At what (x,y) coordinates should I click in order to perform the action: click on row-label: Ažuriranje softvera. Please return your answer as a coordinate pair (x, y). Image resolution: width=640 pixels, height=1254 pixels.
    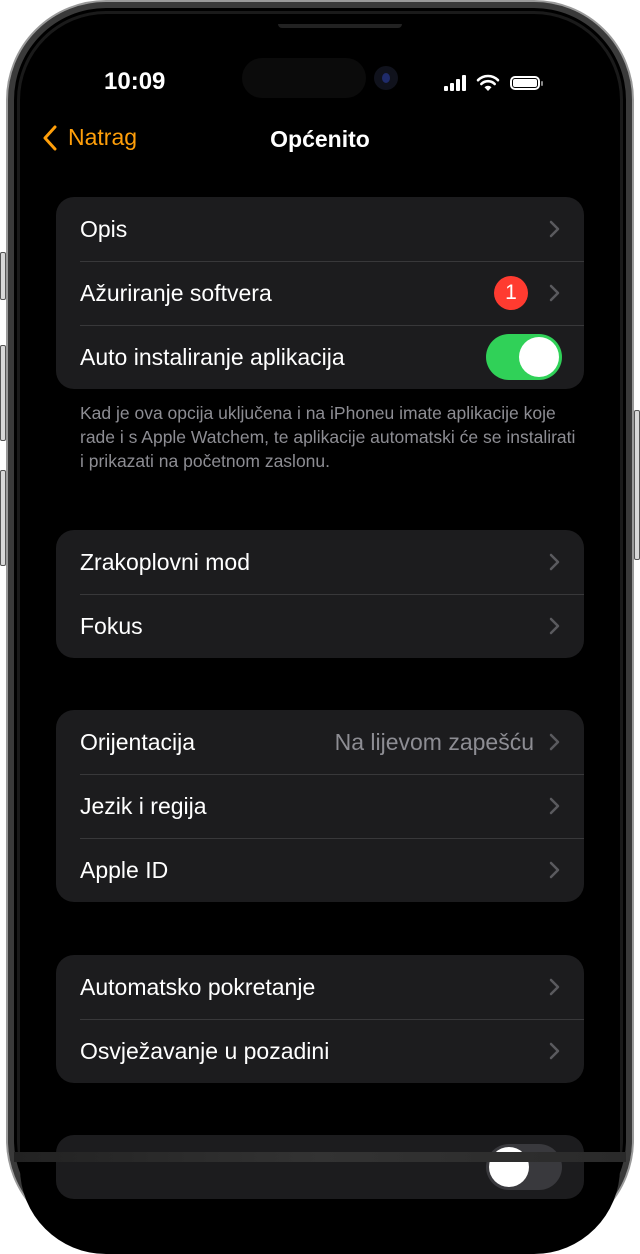
    Looking at the image, I should click on (176, 292).